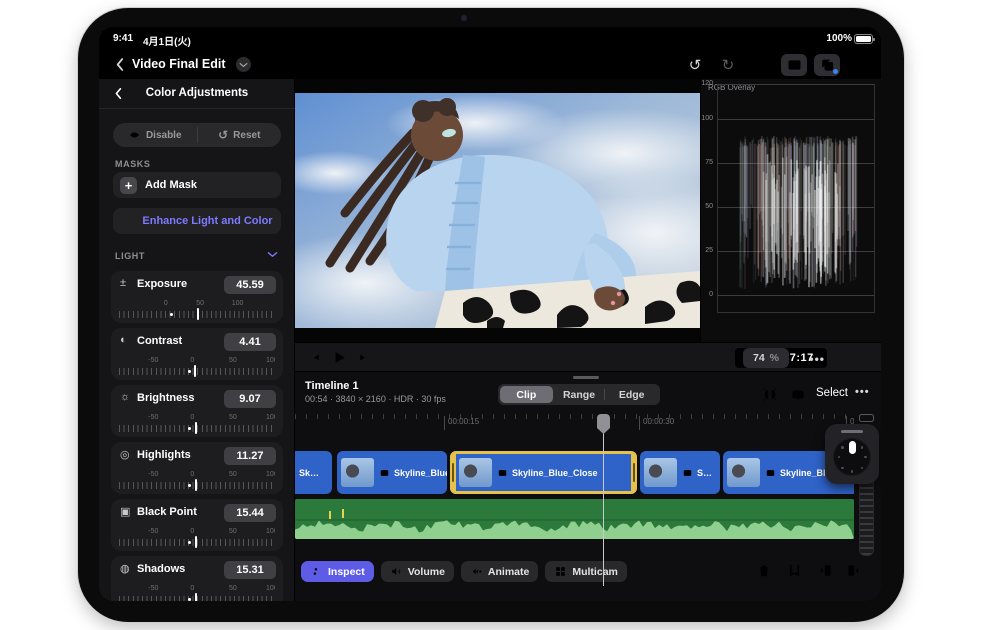 Image resolution: width=982 pixels, height=630 pixels. Describe the element at coordinates (123, 283) in the screenshot. I see `exposure-icon: ±` at that location.